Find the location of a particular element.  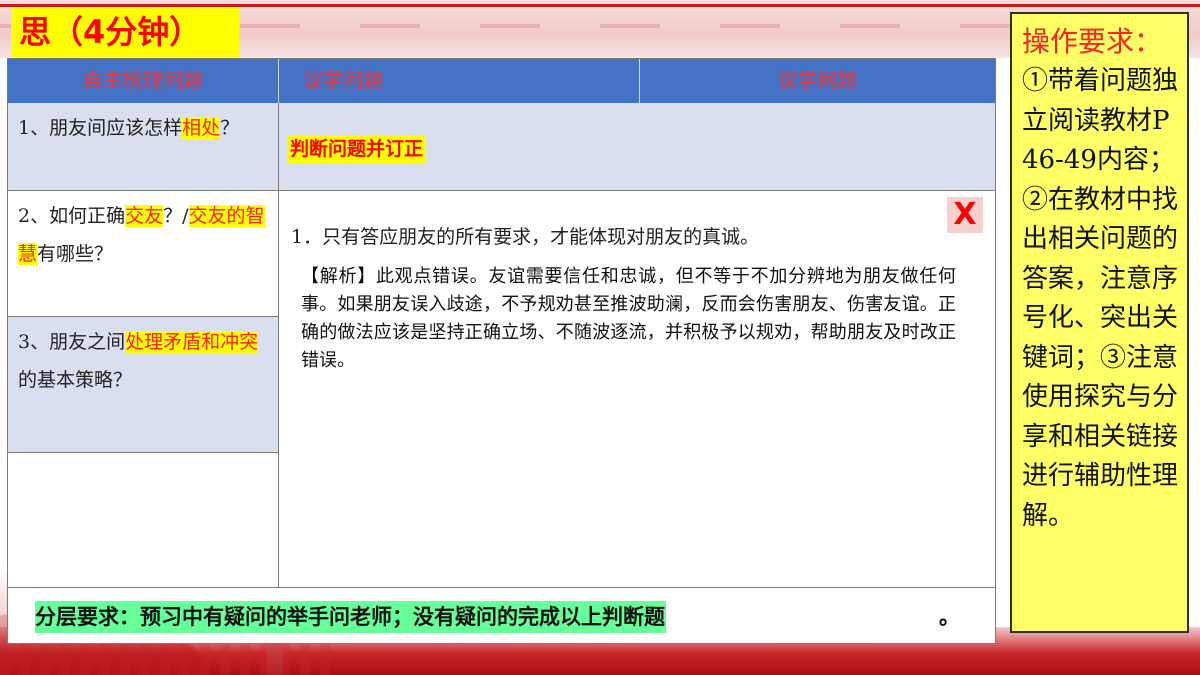

judge-section-header: 判断问题并订正 is located at coordinates (637, 147).